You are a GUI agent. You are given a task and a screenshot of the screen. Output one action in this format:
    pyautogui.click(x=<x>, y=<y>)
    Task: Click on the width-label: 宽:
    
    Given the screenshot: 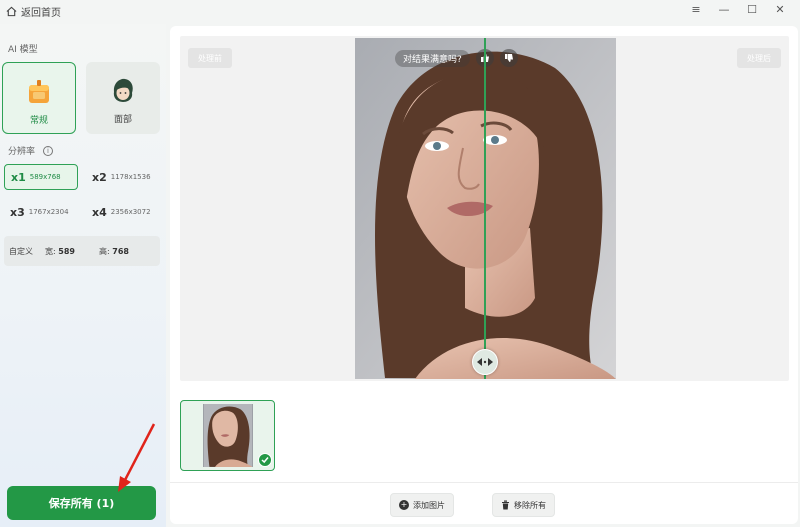 What is the action you would take?
    pyautogui.click(x=50, y=251)
    